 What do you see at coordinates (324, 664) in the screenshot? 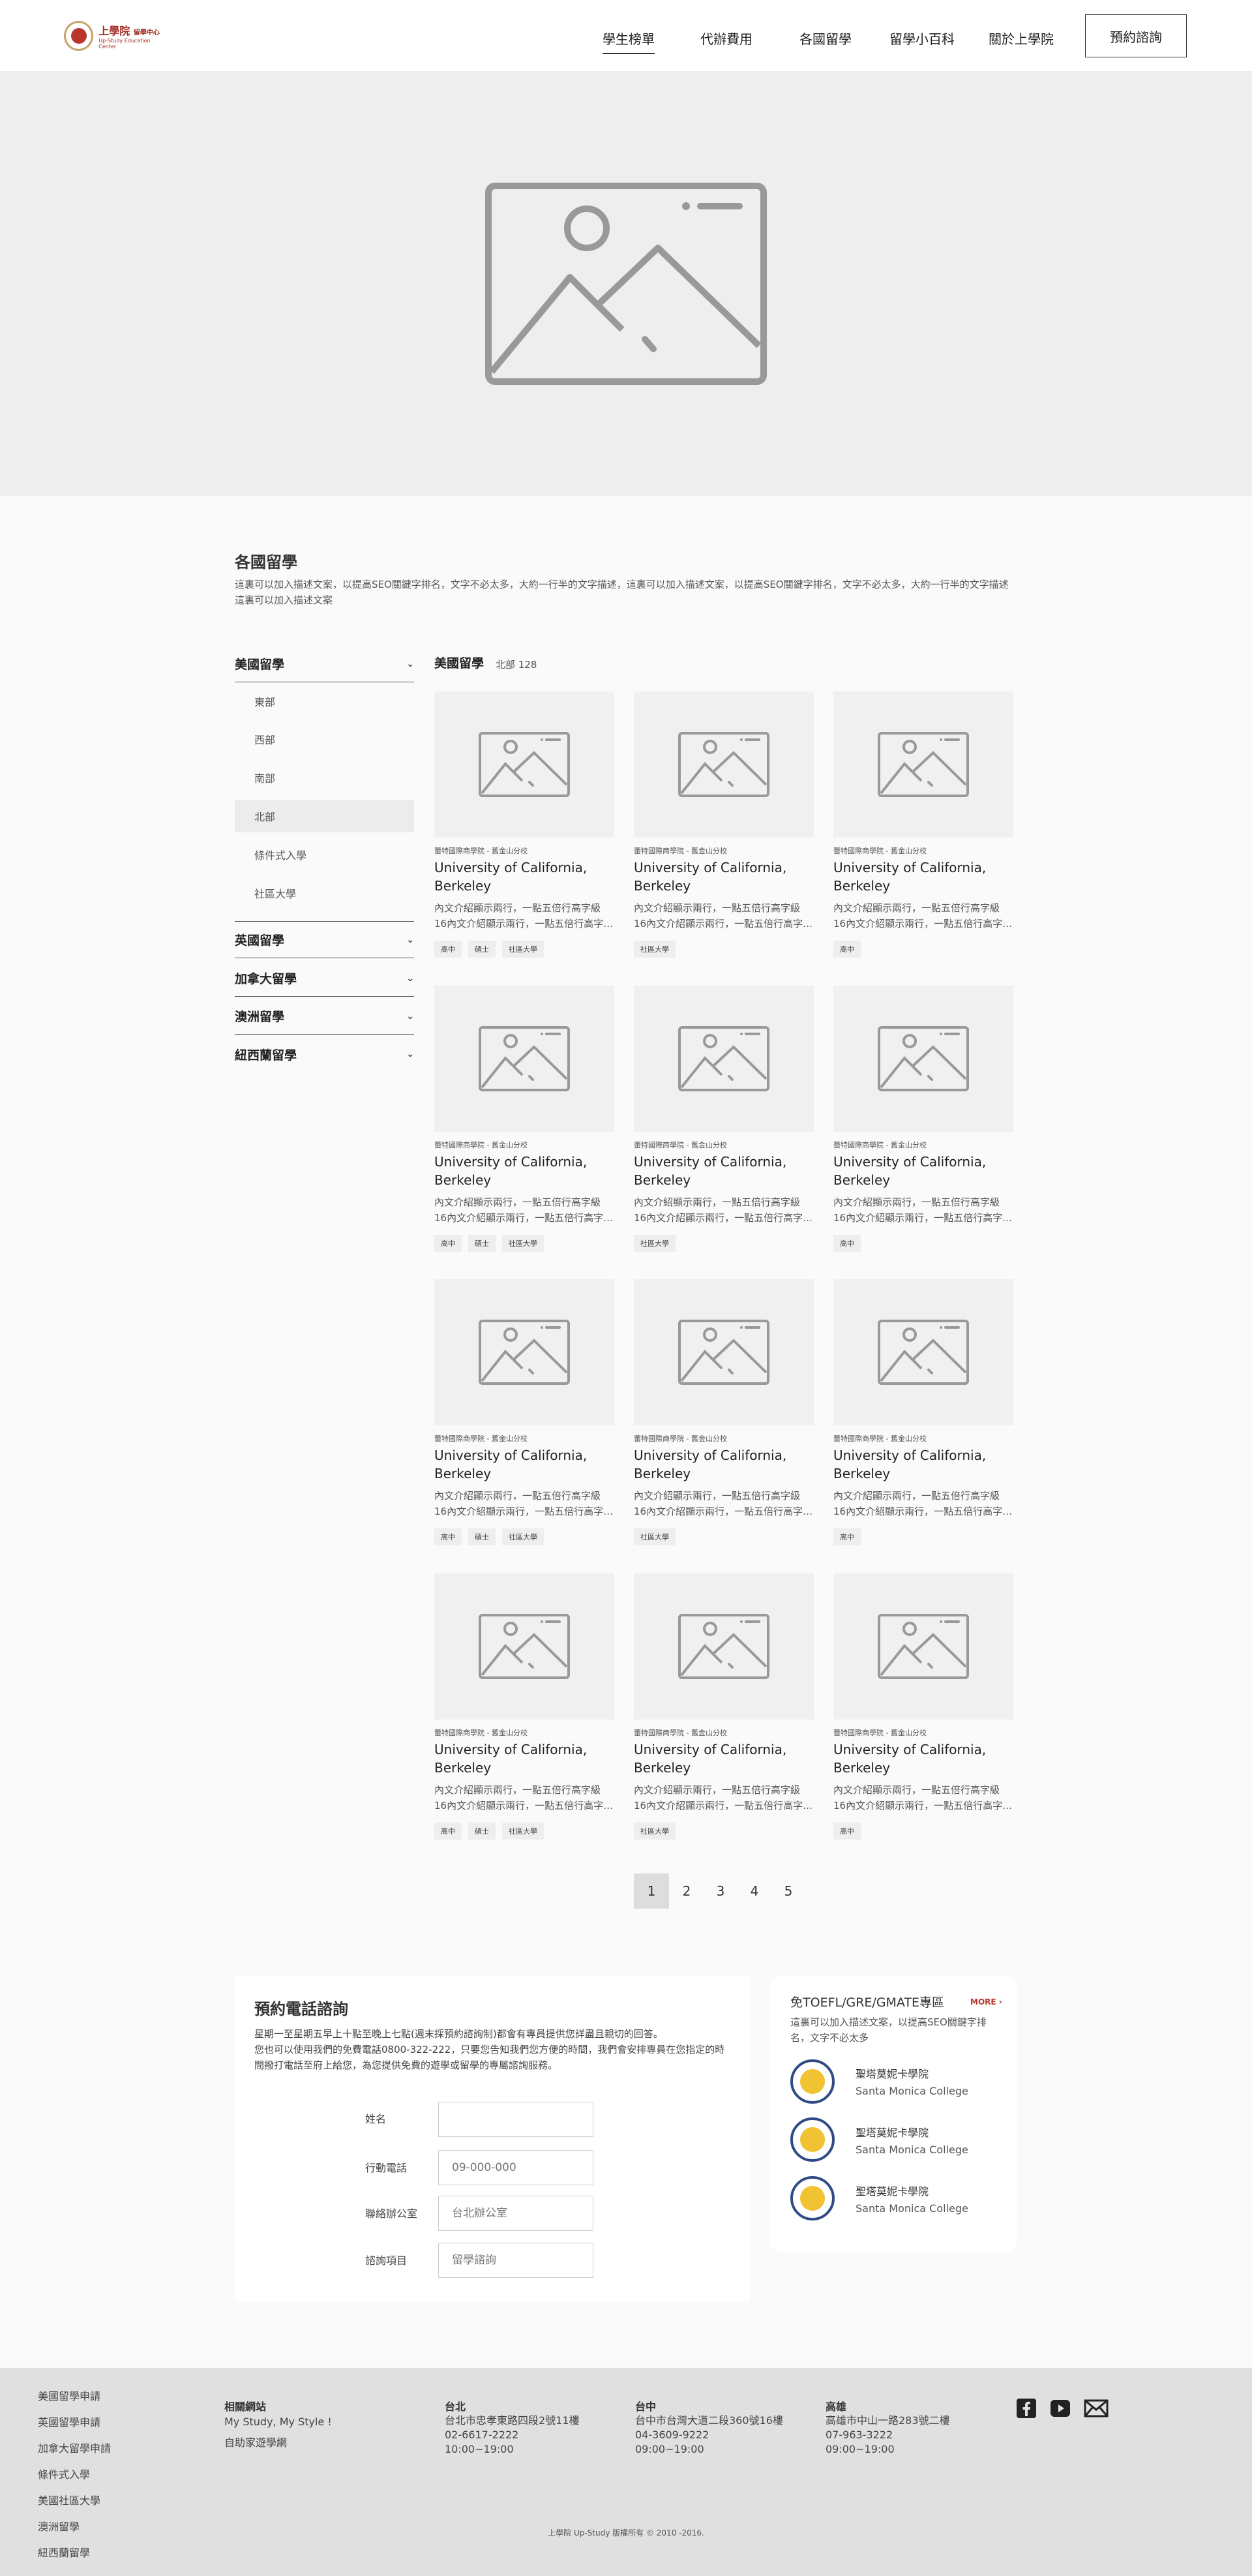
I see `sidebar-group-usa: 美國留學 ⌄` at bounding box center [324, 664].